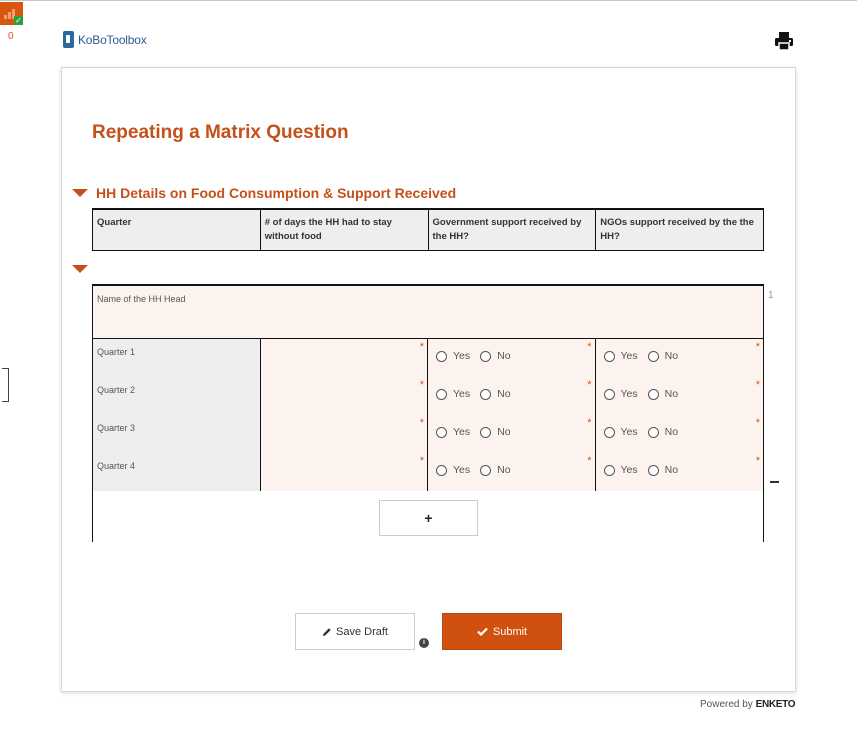 Image resolution: width=857 pixels, height=732 pixels. Describe the element at coordinates (116, 390) in the screenshot. I see `quarter-label: Quarter 2` at that location.